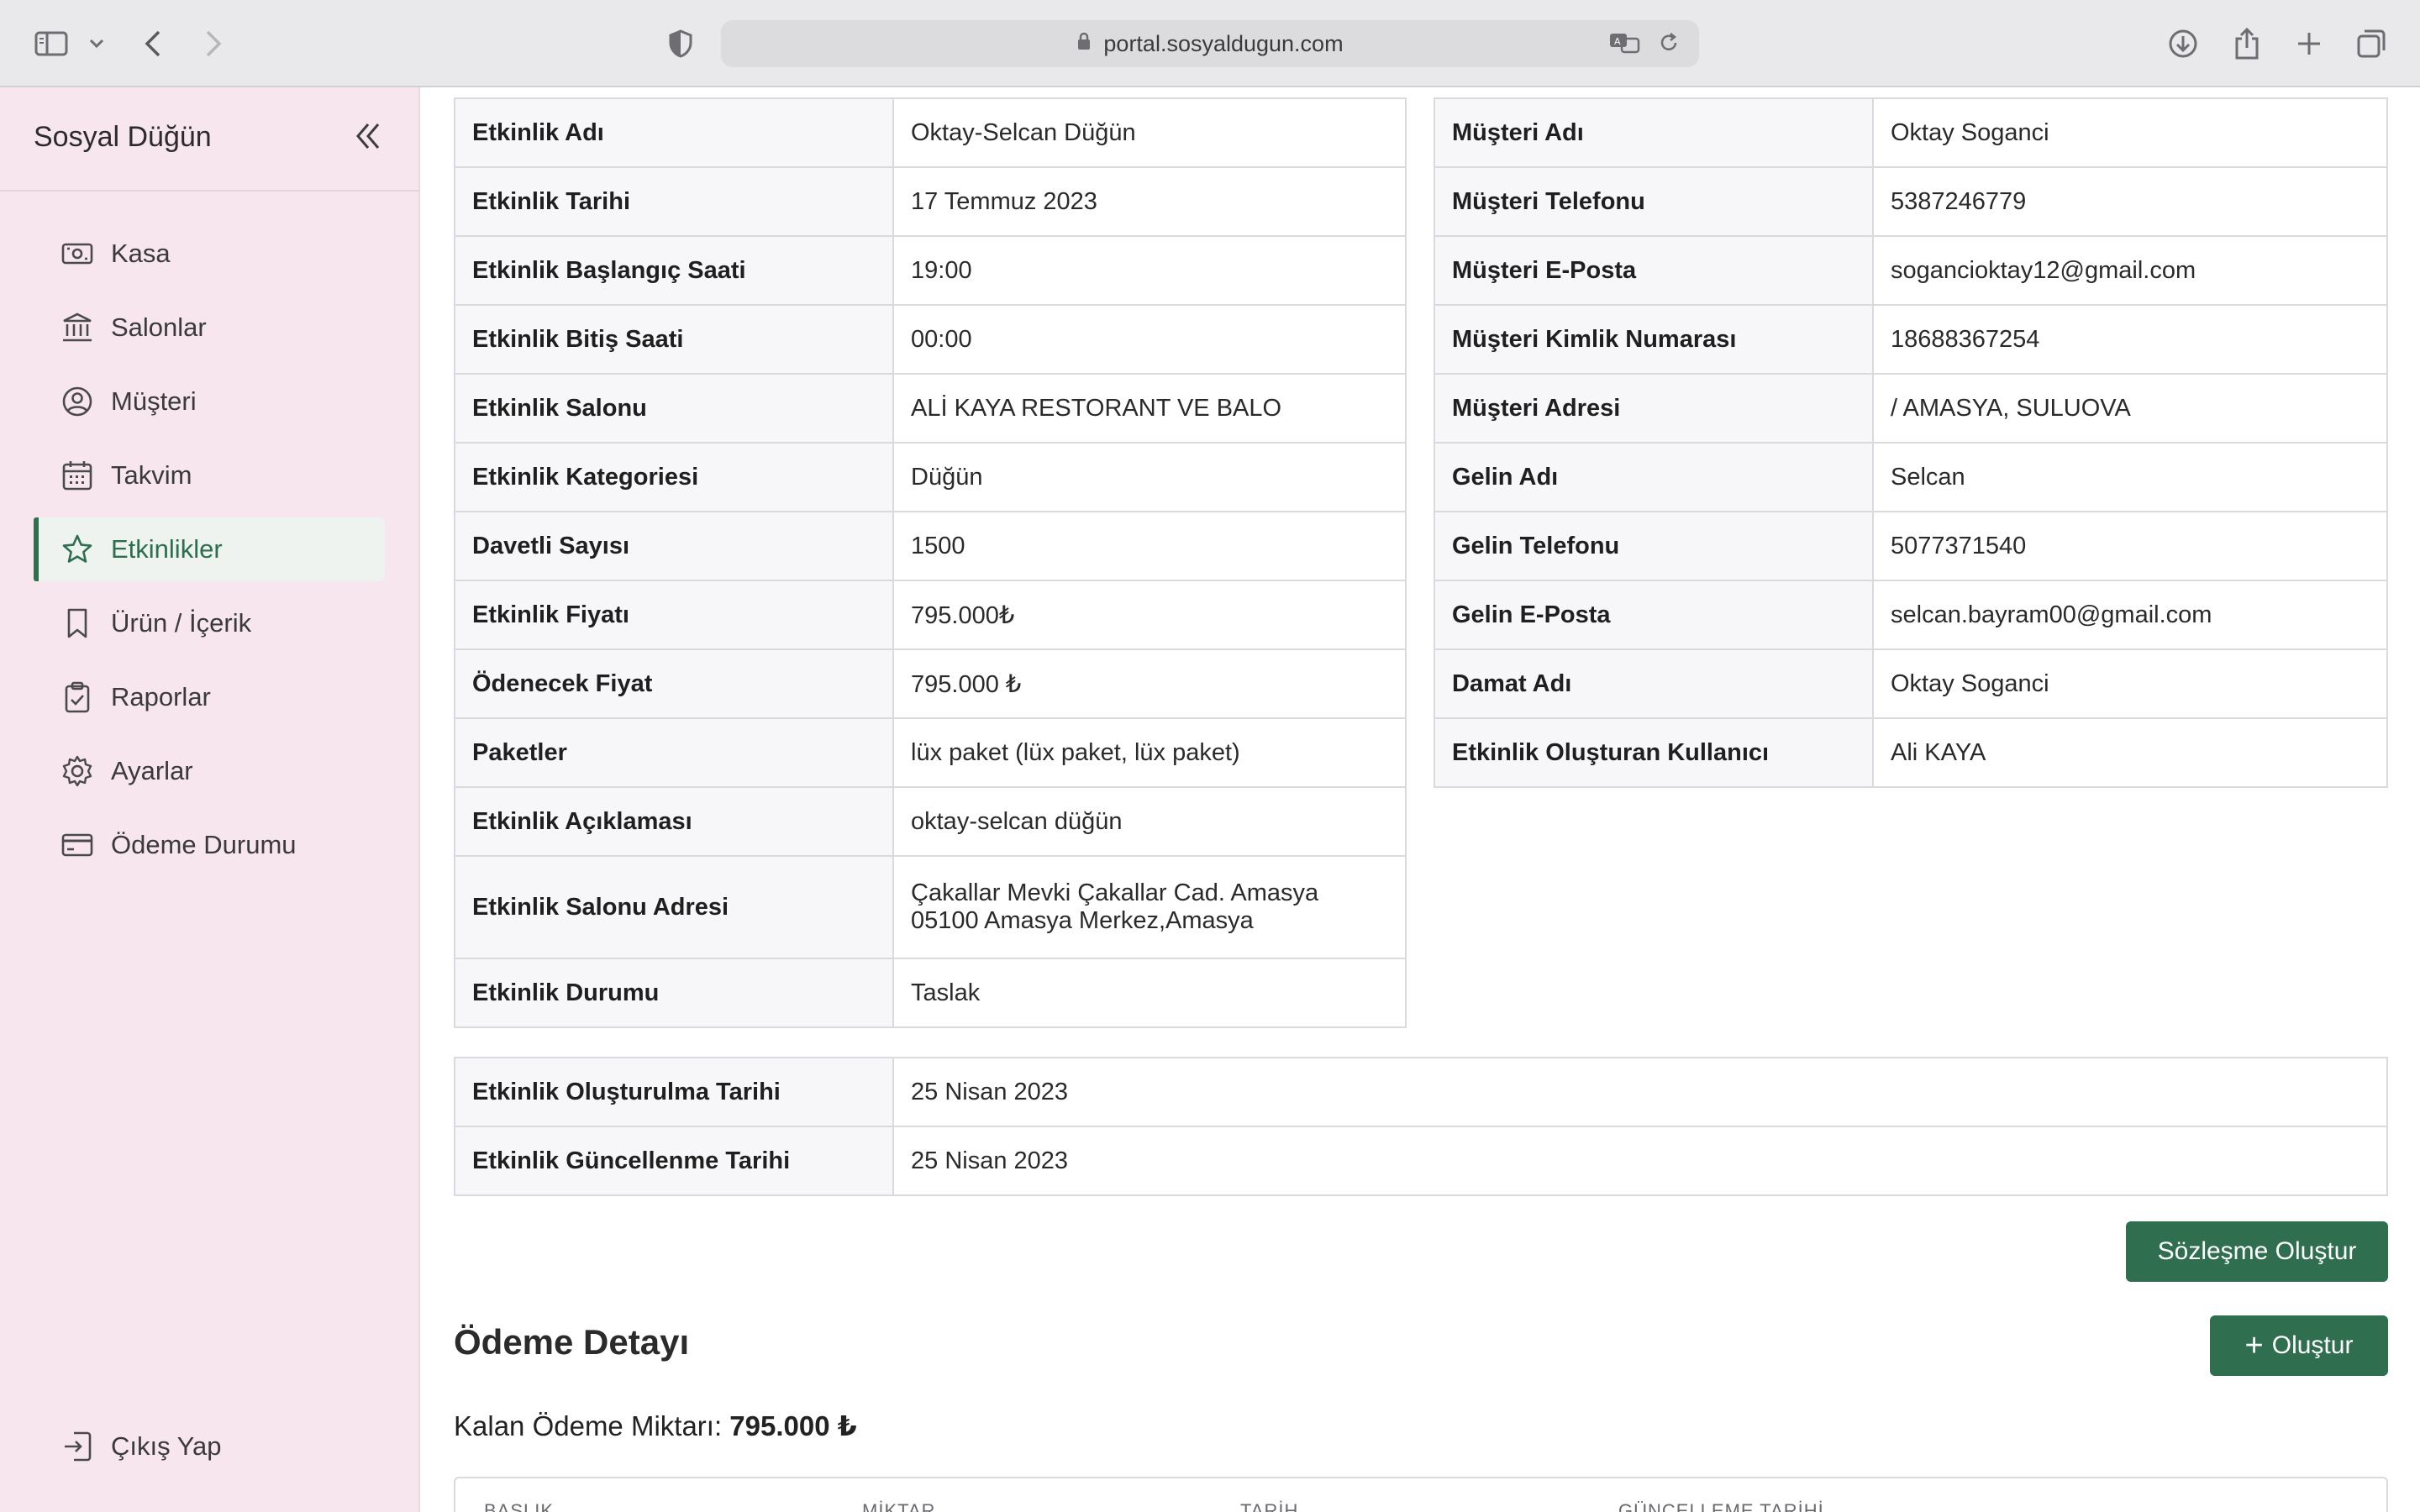  I want to click on field-label: Müşteri E-Posta, so click(1654, 270).